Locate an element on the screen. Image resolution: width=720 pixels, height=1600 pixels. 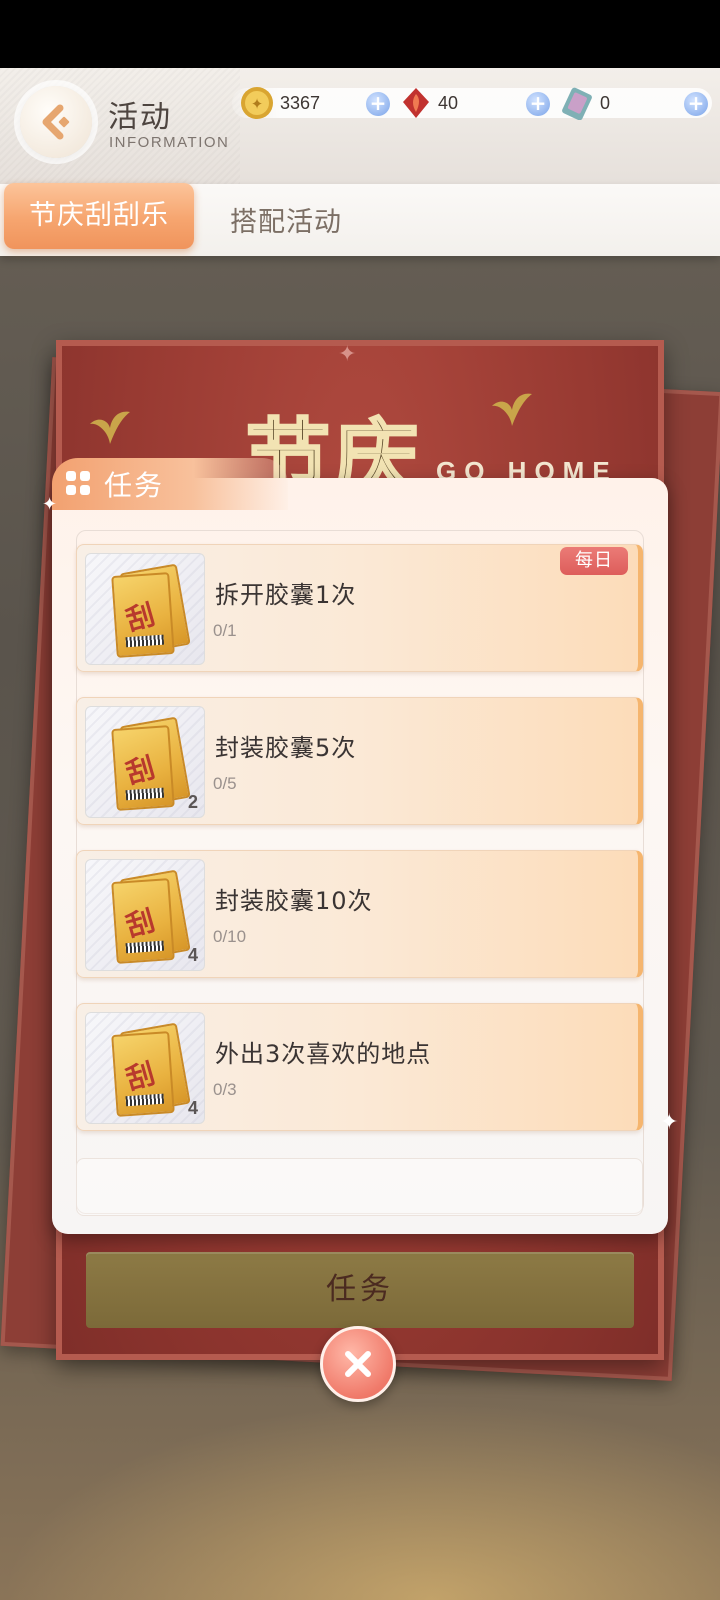
close-button is located at coordinates (358, 1364).